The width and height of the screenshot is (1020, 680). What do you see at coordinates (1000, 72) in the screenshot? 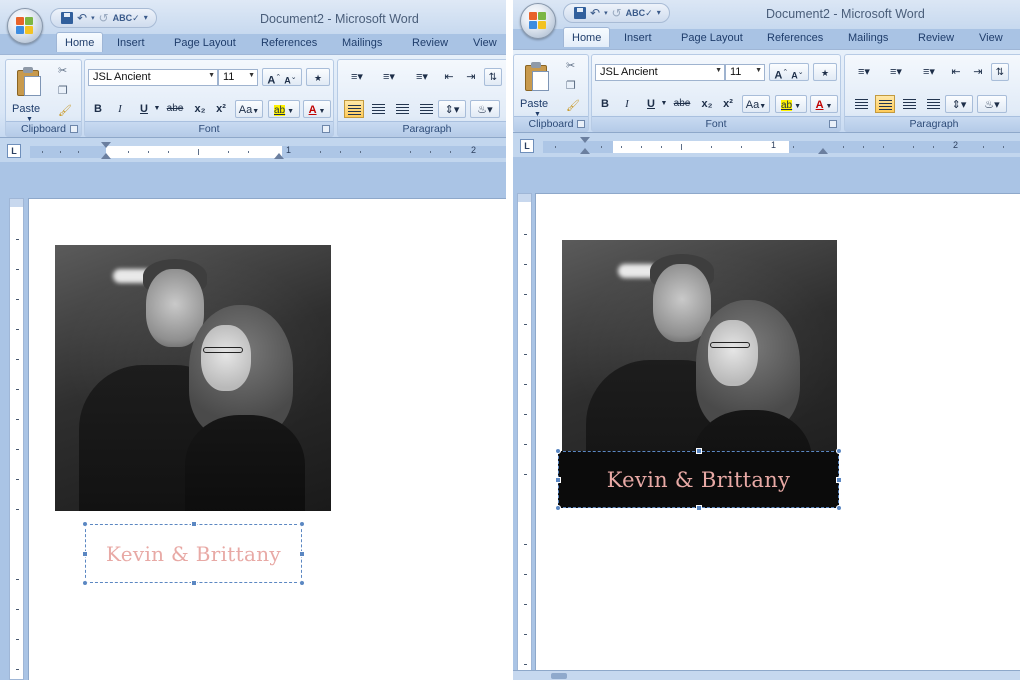
I see `sort-icon: ⇅` at bounding box center [1000, 72].